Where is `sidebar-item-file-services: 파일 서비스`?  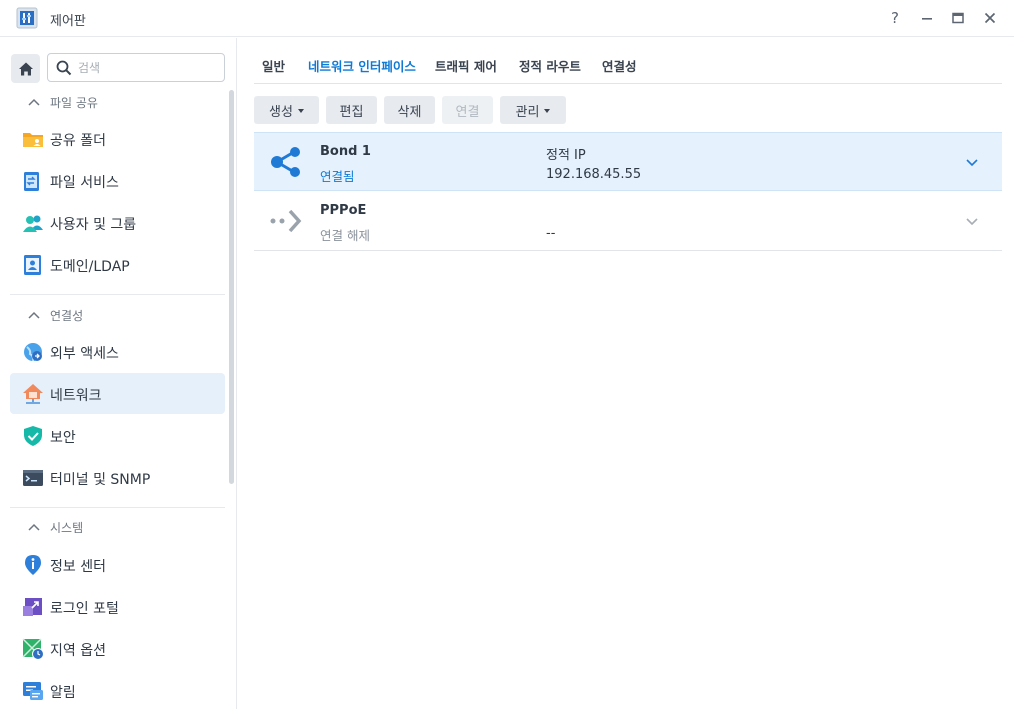
sidebar-item-file-services: 파일 서비스 is located at coordinates (117, 180).